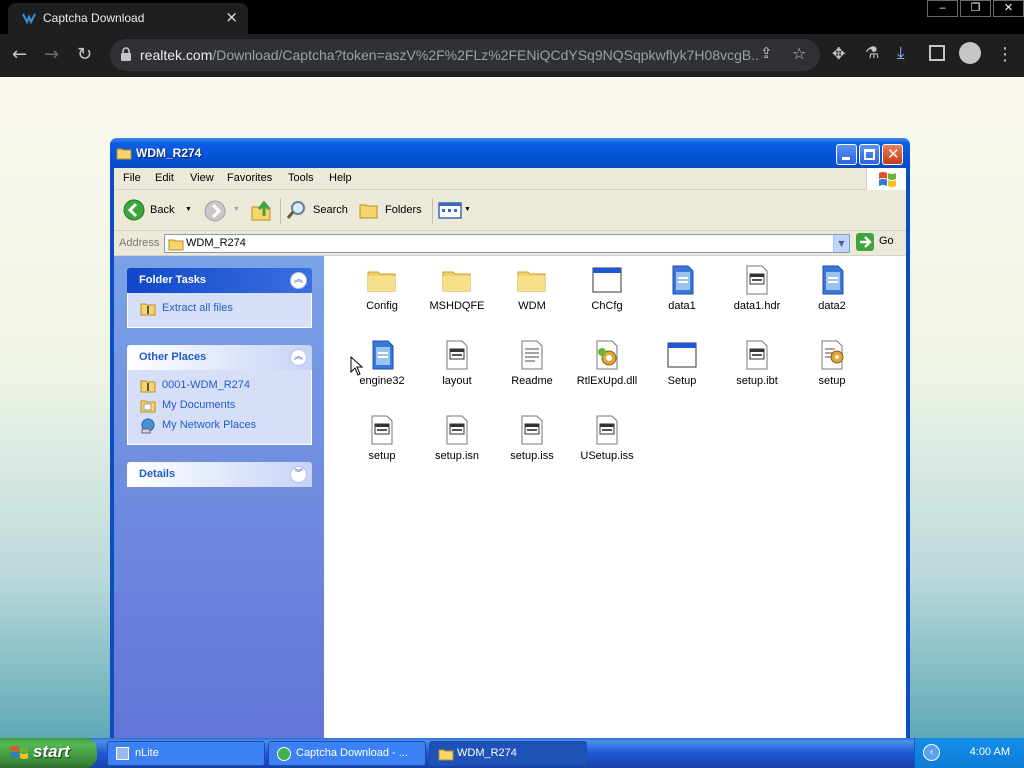 The image size is (1024, 768). I want to click on file-item: MSHDQFE, so click(457, 288).